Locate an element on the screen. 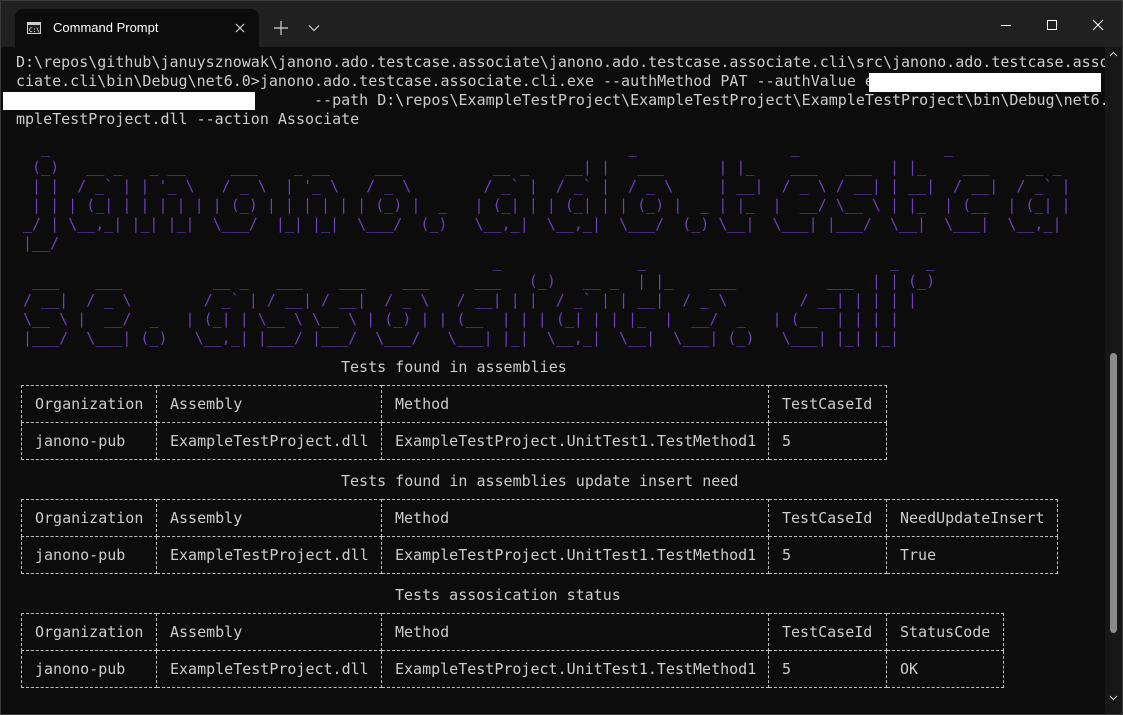  redacted-auth-value is located at coordinates (985, 82).